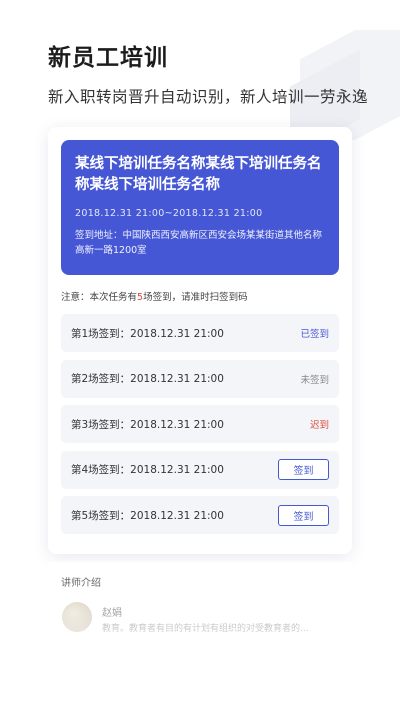 The image size is (400, 711). I want to click on session-row: 第3场签到：2018.12.31 21:00 迟到, so click(200, 424).